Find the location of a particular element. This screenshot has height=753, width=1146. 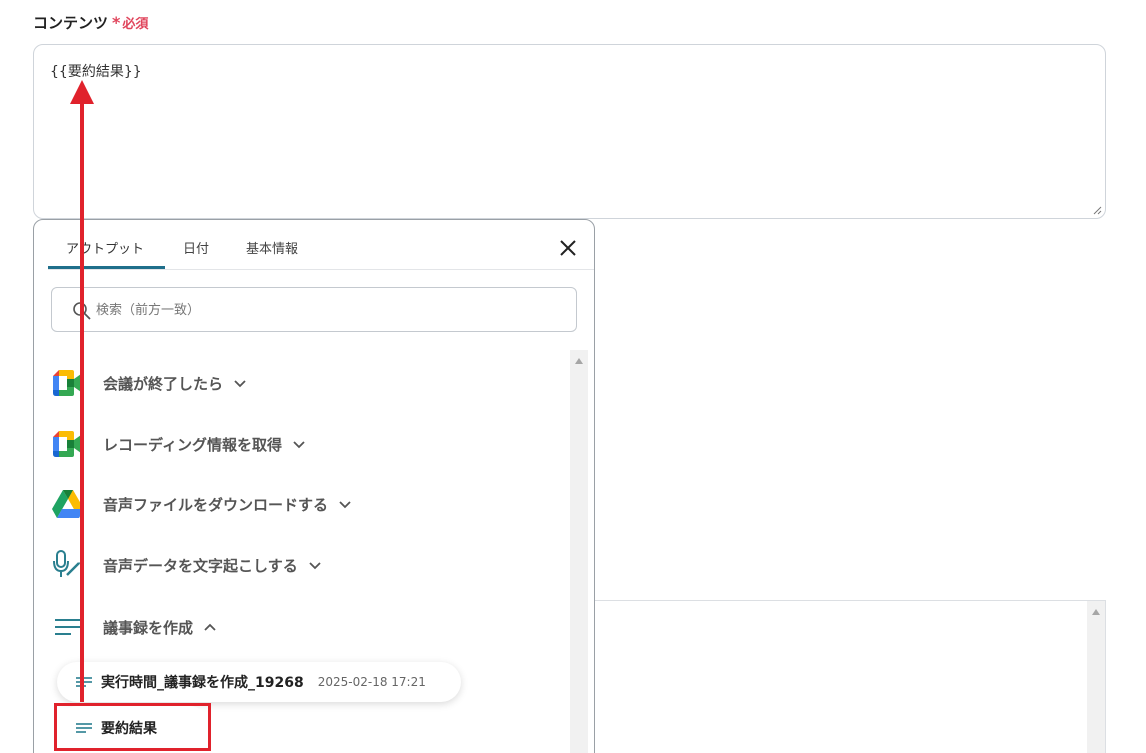

group-label: 音声ファイルをダウンロードする is located at coordinates (216, 504).